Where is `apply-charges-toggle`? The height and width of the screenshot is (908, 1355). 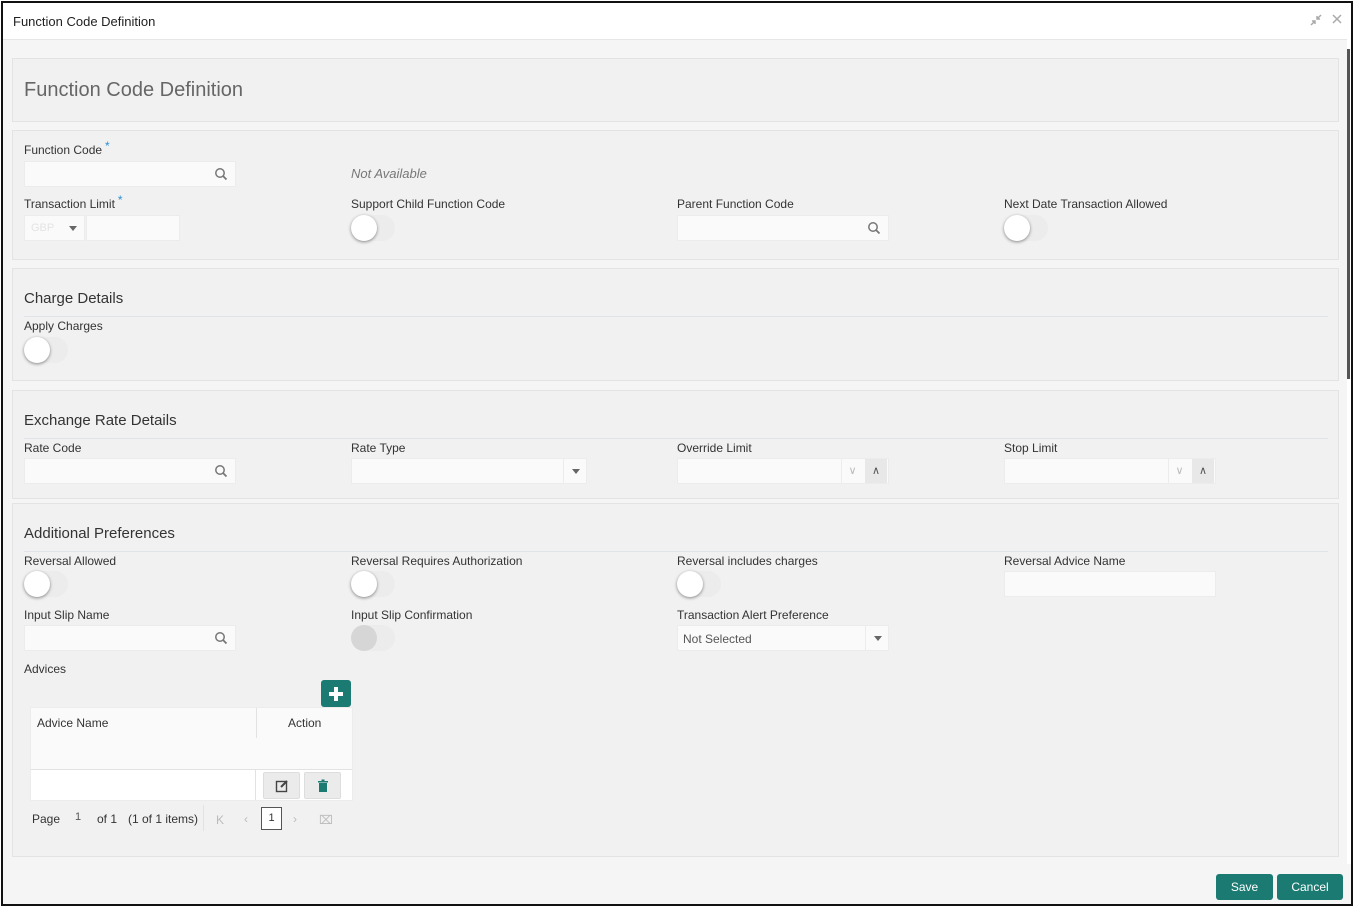 apply-charges-toggle is located at coordinates (46, 350).